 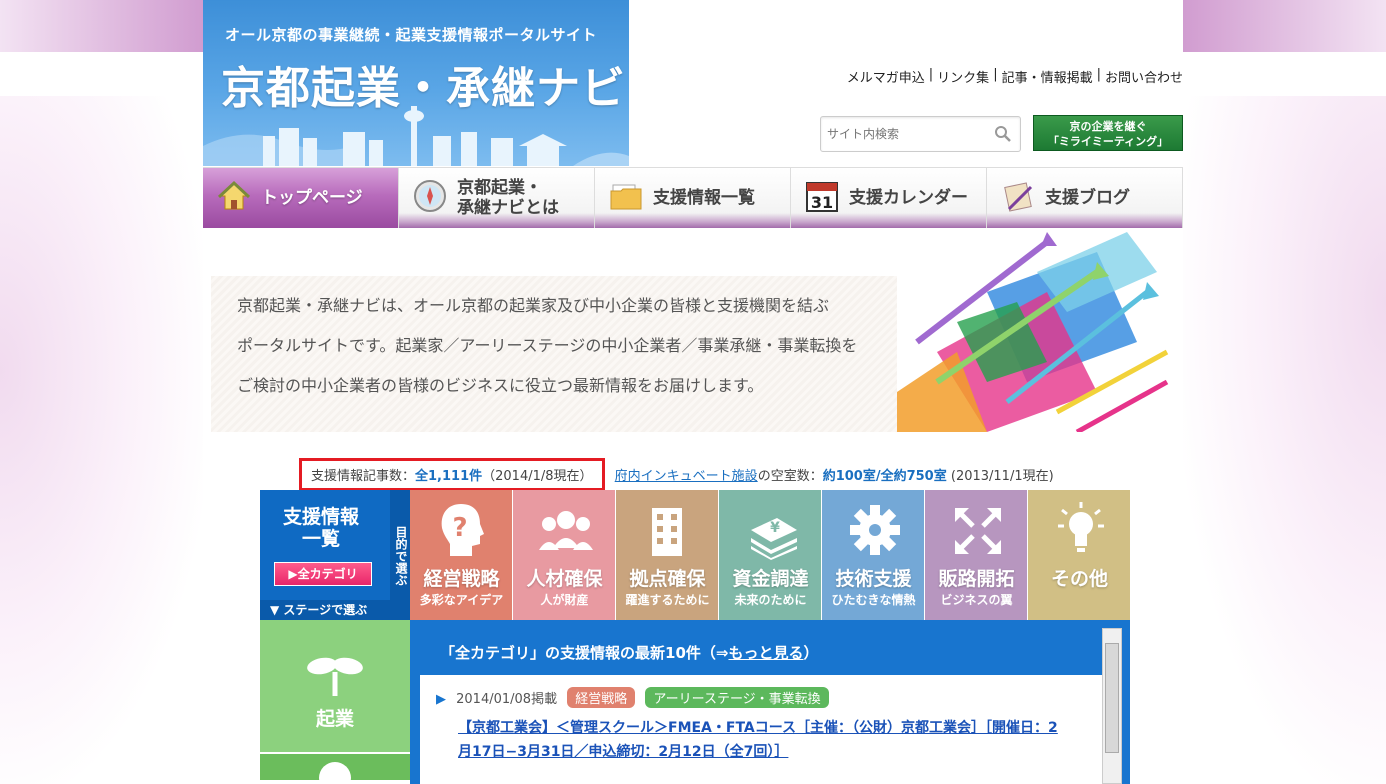 What do you see at coordinates (416, 83) in the screenshot?
I see `site-logo: オール京都の事業継続・起業支援情報ポータルサイト 京都起業・承継ナビ` at bounding box center [416, 83].